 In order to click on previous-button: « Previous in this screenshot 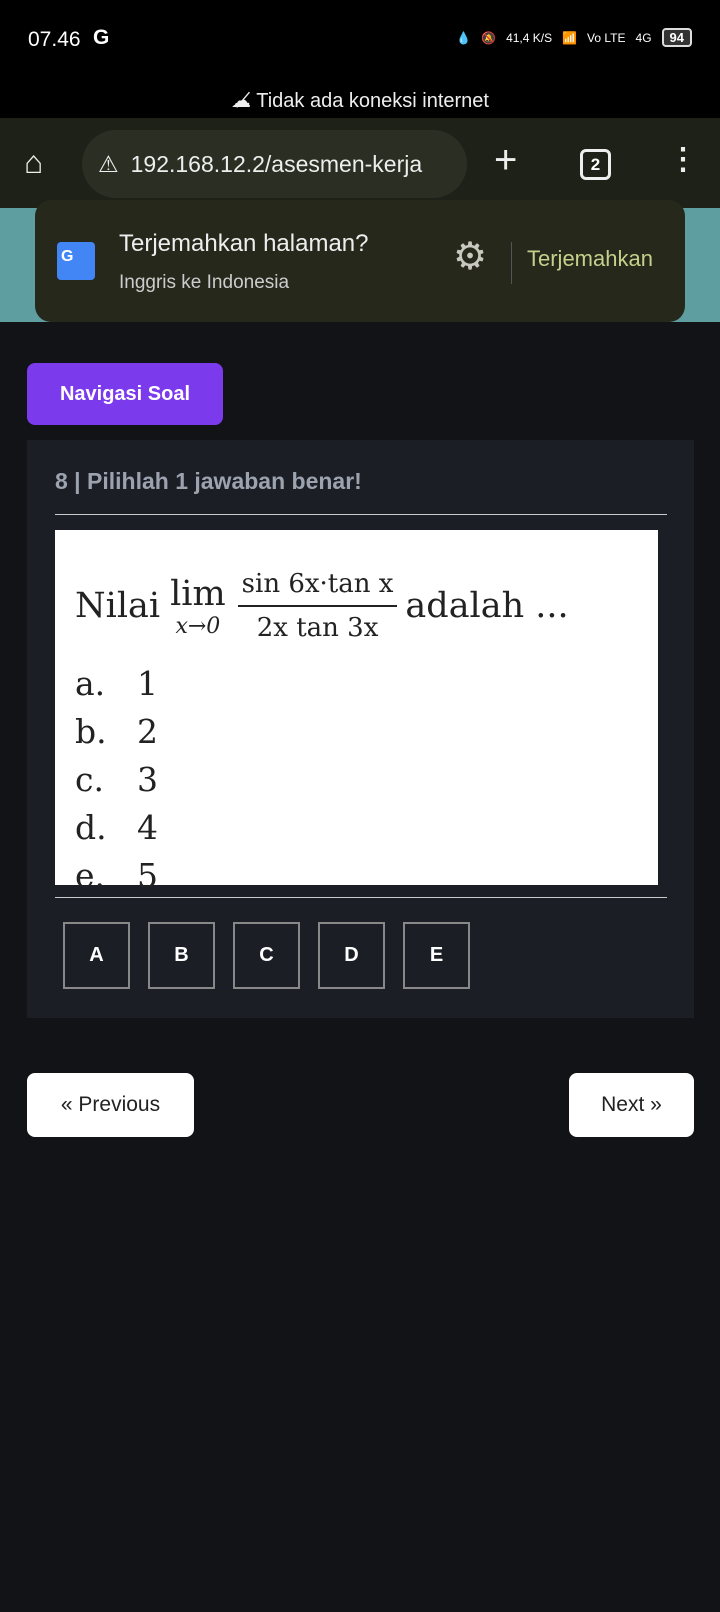, I will do `click(110, 1105)`.